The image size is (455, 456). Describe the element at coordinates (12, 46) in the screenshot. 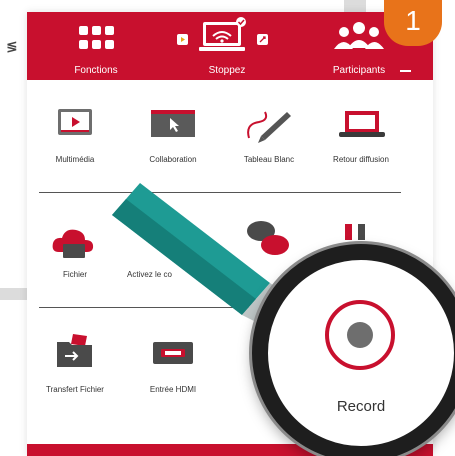

I see `brand-logo-icon: ≶` at that location.